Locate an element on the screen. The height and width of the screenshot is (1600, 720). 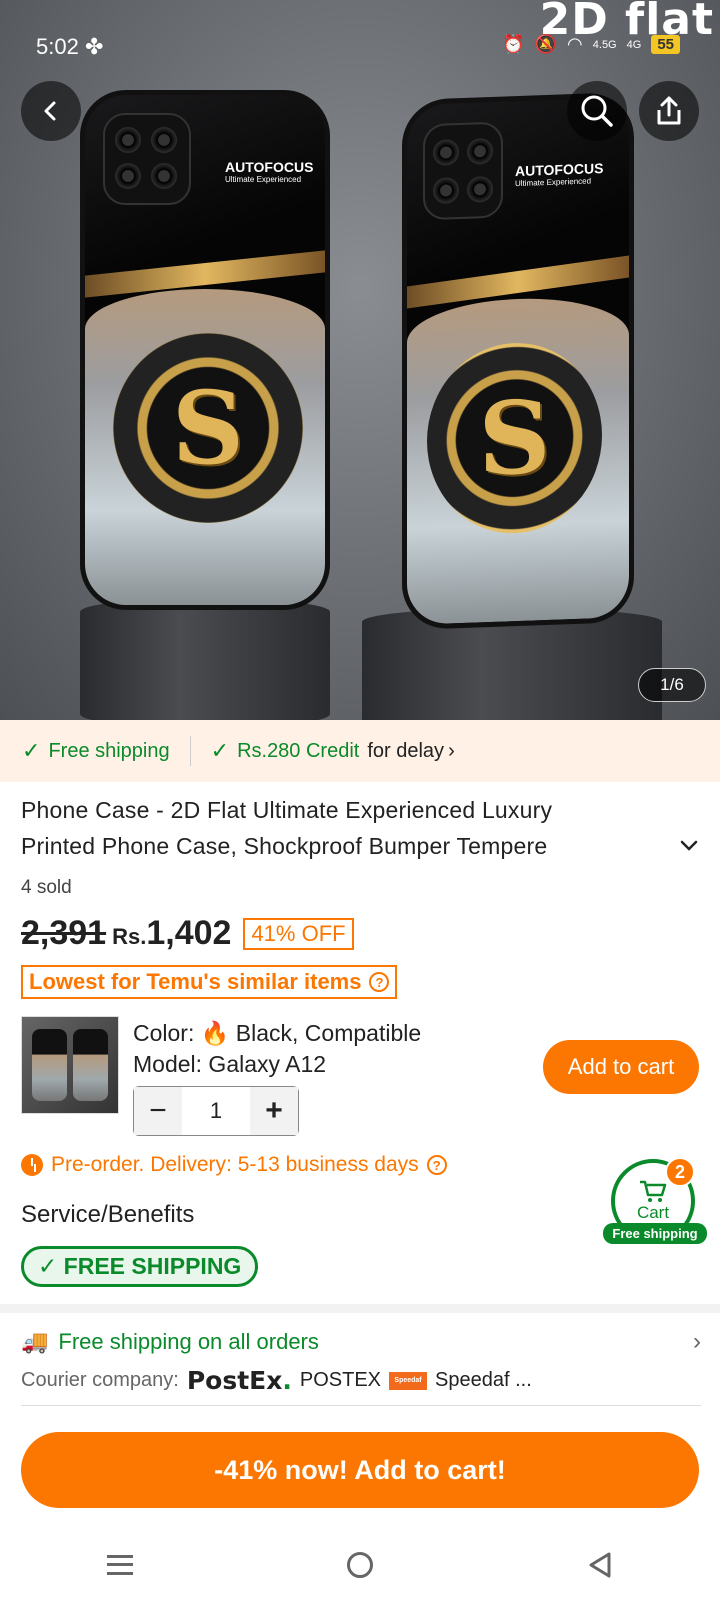
credit-suffix: for delay is located at coordinates (406, 750).